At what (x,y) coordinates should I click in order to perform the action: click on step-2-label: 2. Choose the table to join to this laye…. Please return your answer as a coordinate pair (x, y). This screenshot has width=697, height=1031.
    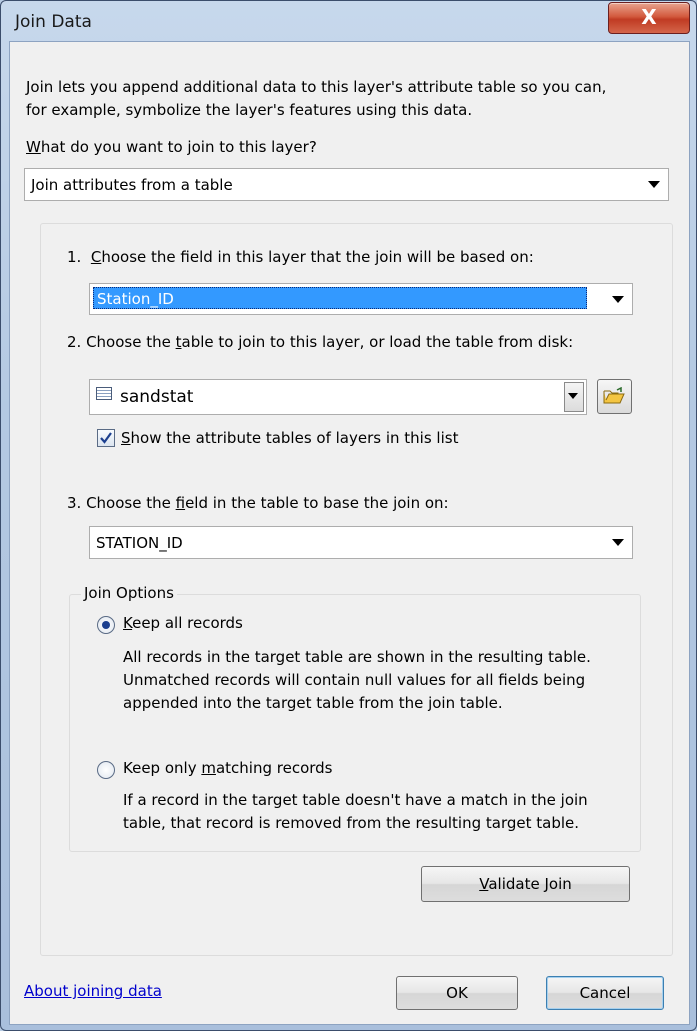
    Looking at the image, I should click on (320, 342).